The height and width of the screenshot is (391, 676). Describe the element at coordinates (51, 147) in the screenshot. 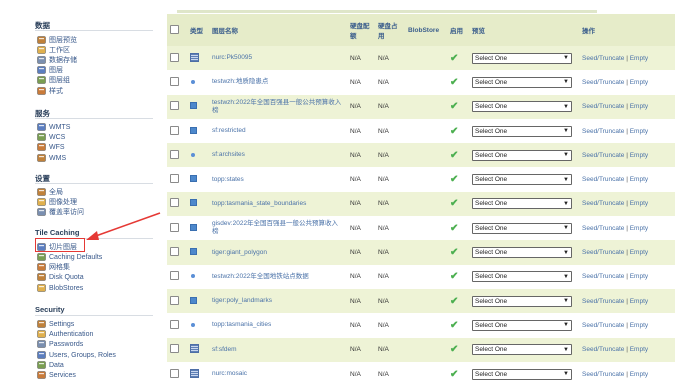

I see `sidebar-item: WFS` at that location.